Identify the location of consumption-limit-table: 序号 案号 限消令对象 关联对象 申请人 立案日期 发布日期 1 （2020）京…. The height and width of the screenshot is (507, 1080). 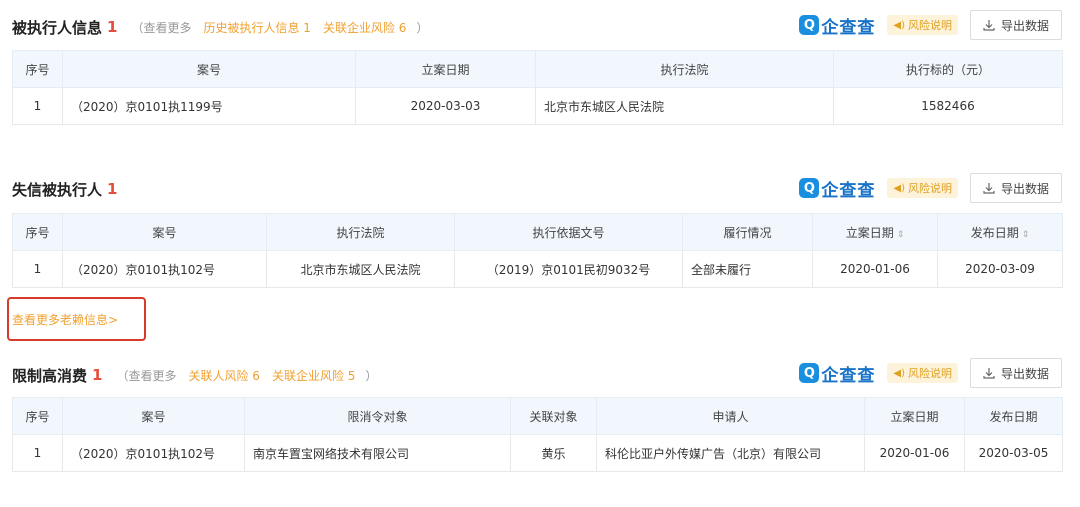
(537, 434).